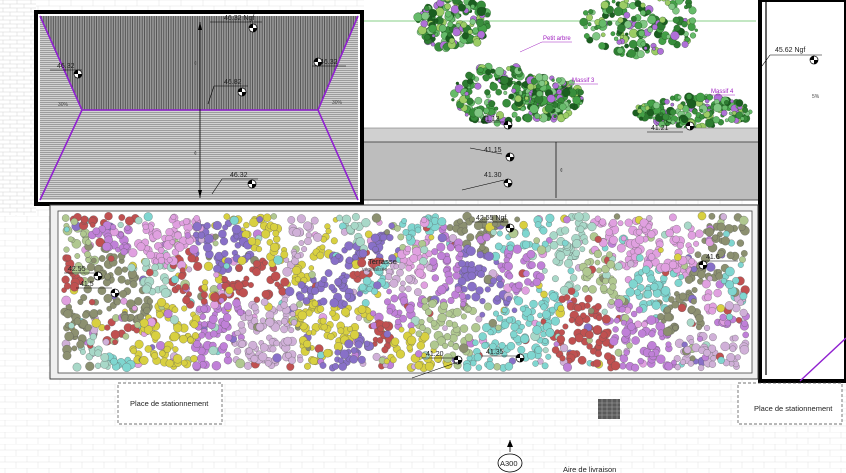 This screenshot has height=473, width=846. Describe the element at coordinates (561, 171) in the screenshot. I see `dimension-mark: ¢` at that location.